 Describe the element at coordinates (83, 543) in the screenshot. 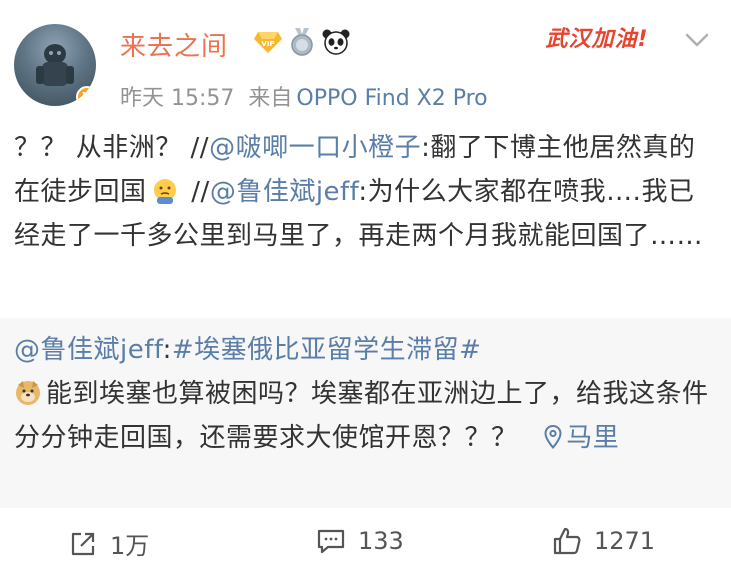

I see `share-icon` at that location.